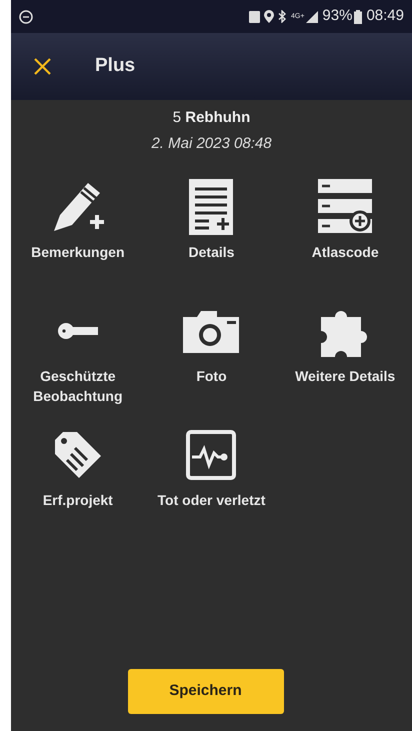 This screenshot has height=731, width=412. What do you see at coordinates (211, 355) in the screenshot?
I see `action-button: Foto` at bounding box center [211, 355].